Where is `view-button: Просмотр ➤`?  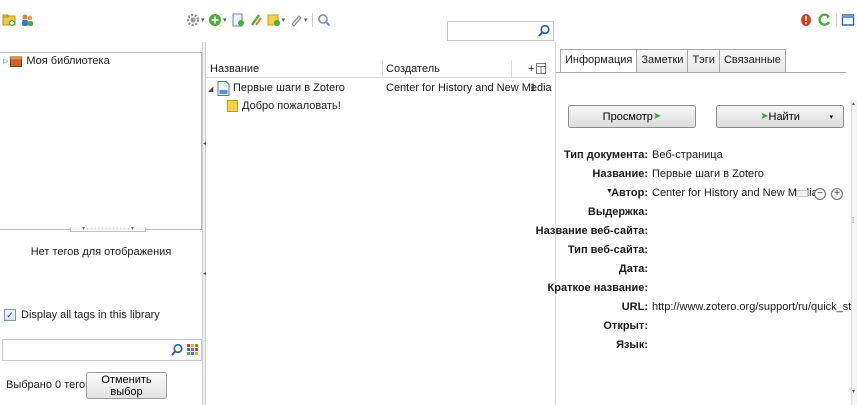
view-button: Просмотр ➤ is located at coordinates (632, 116).